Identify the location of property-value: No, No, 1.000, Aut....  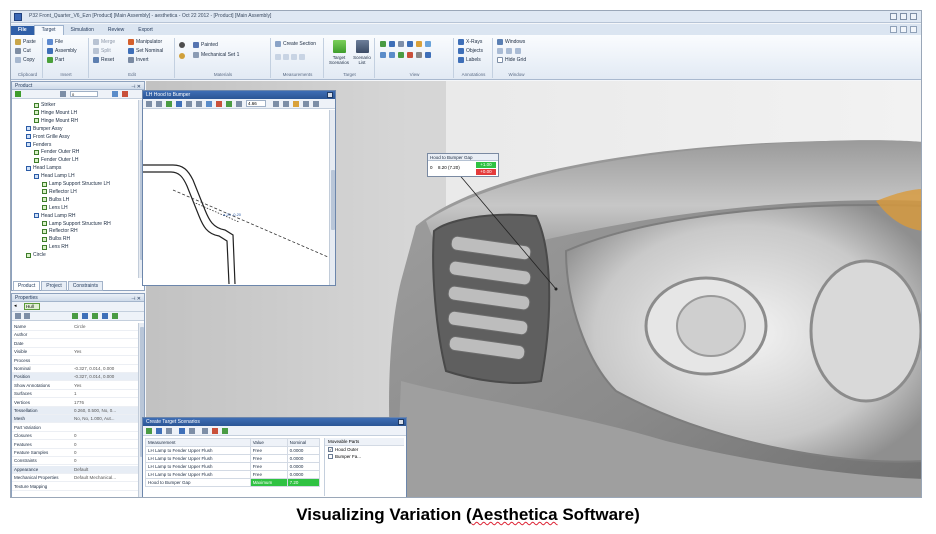
(94, 419).